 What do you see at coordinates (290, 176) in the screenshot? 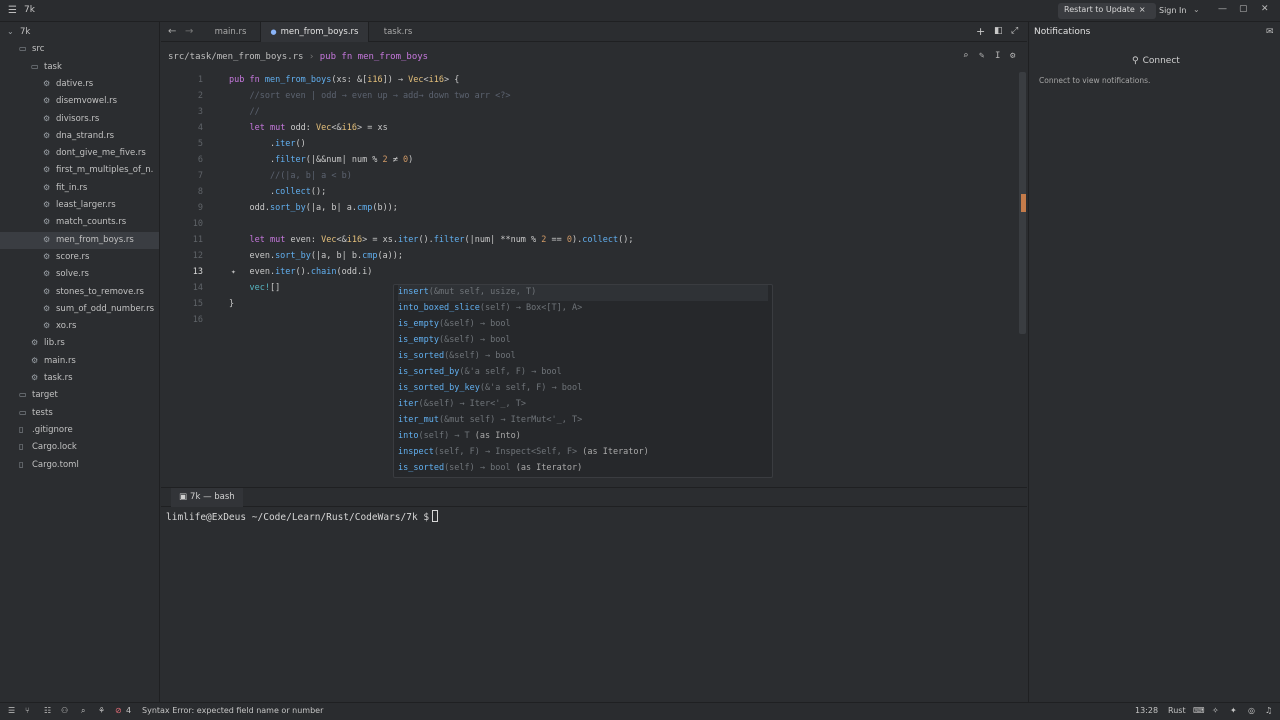
I see `code-line: //(|a, b| a < b)` at bounding box center [290, 176].